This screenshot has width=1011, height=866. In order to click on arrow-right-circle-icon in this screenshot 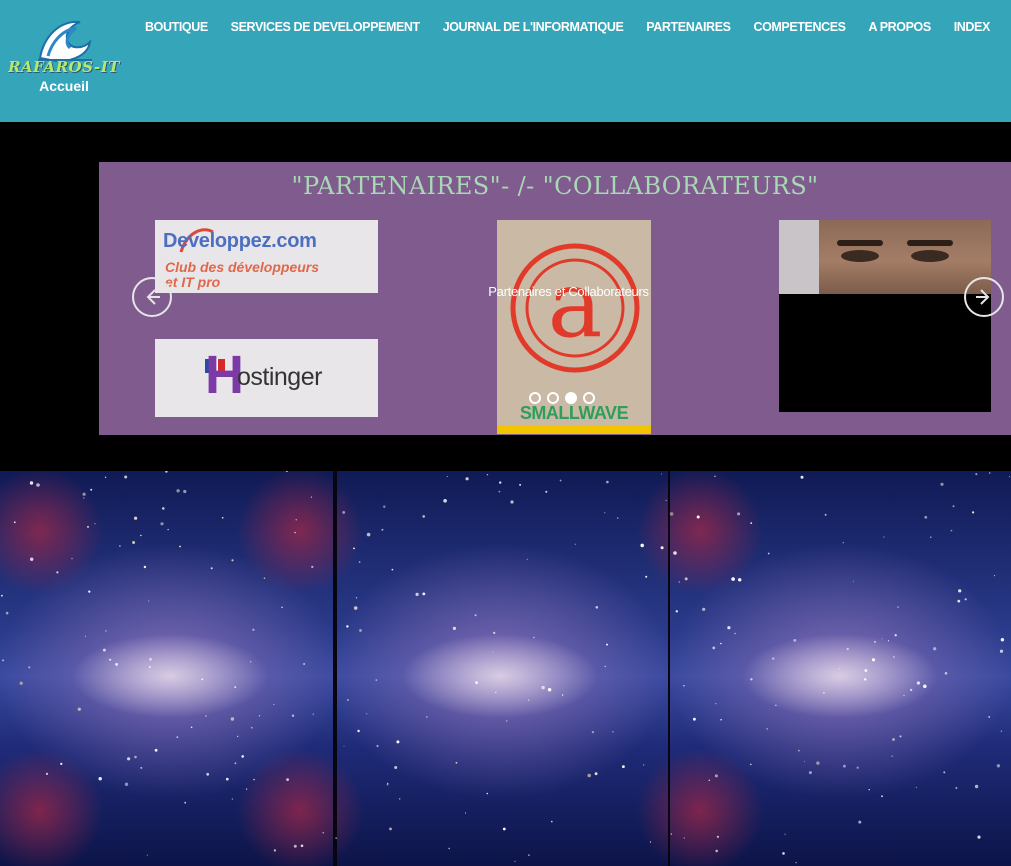, I will do `click(983, 297)`.